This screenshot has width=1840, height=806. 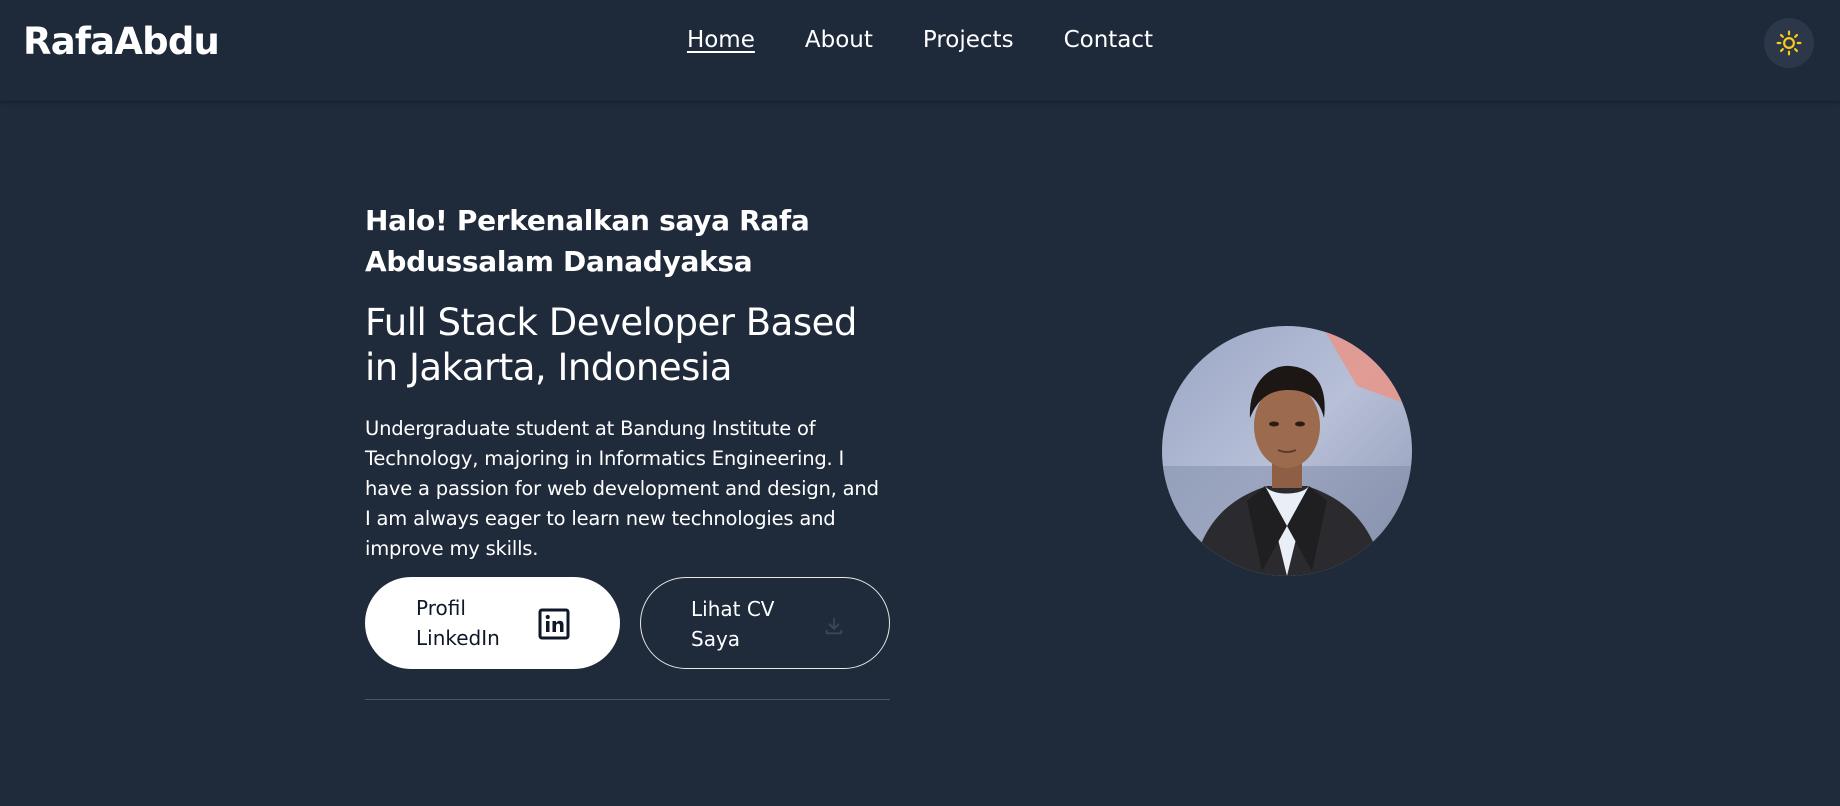 I want to click on linkedin-icon, so click(x=554, y=626).